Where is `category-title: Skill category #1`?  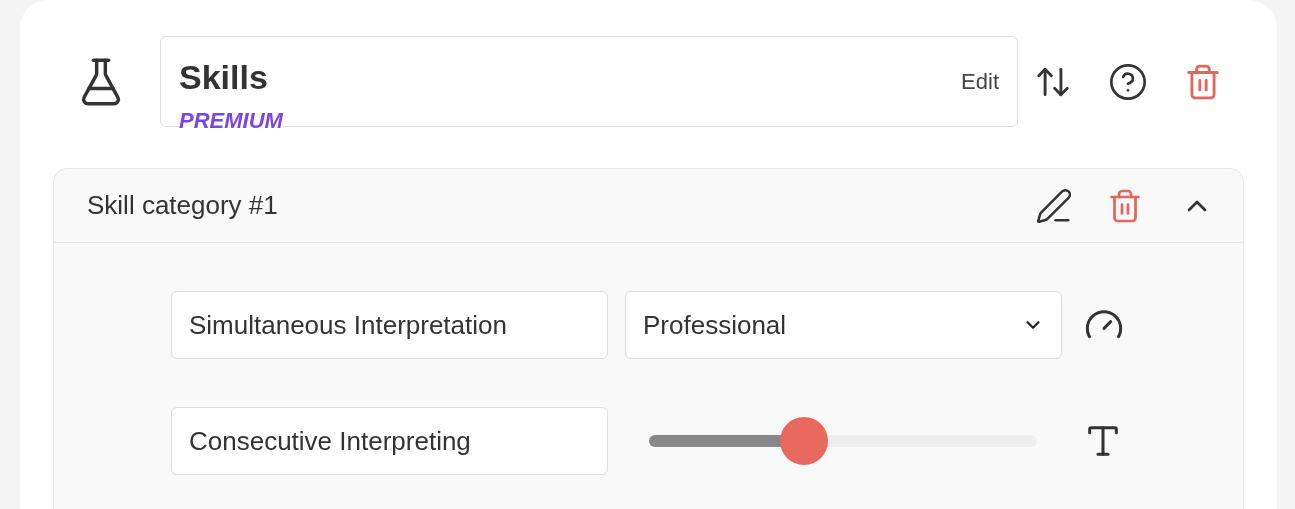 category-title: Skill category #1 is located at coordinates (183, 205).